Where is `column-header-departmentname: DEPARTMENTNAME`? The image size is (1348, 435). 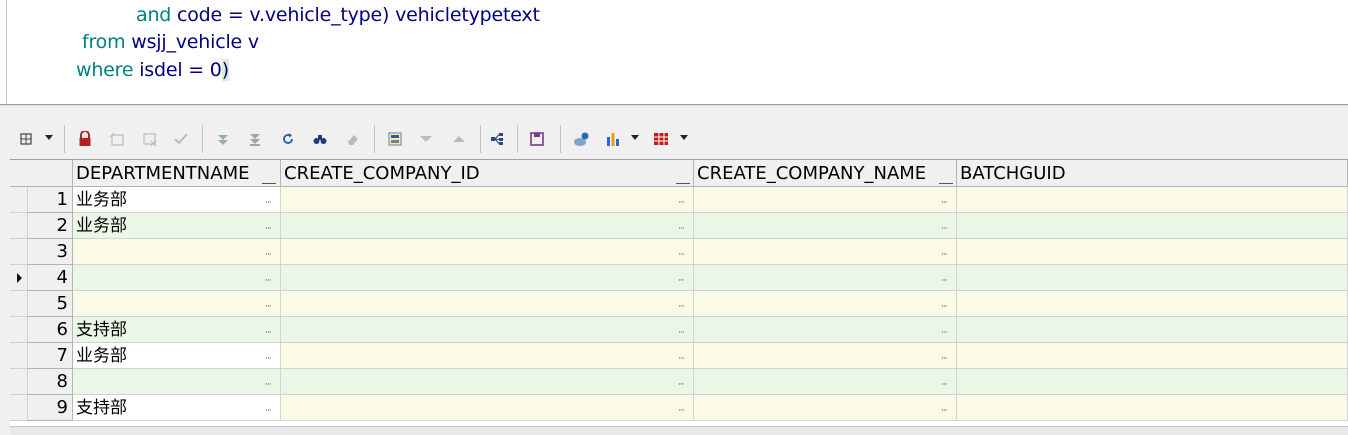 column-header-departmentname: DEPARTMENTNAME is located at coordinates (177, 173).